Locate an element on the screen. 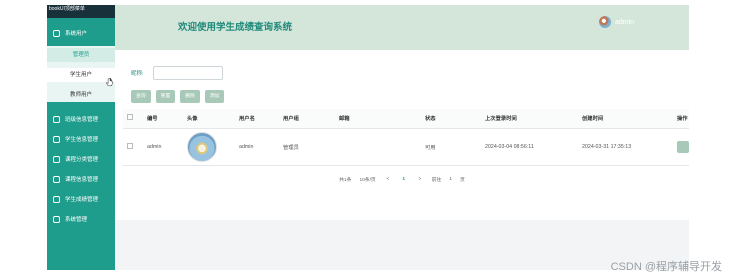  header-select is located at coordinates (133, 119).